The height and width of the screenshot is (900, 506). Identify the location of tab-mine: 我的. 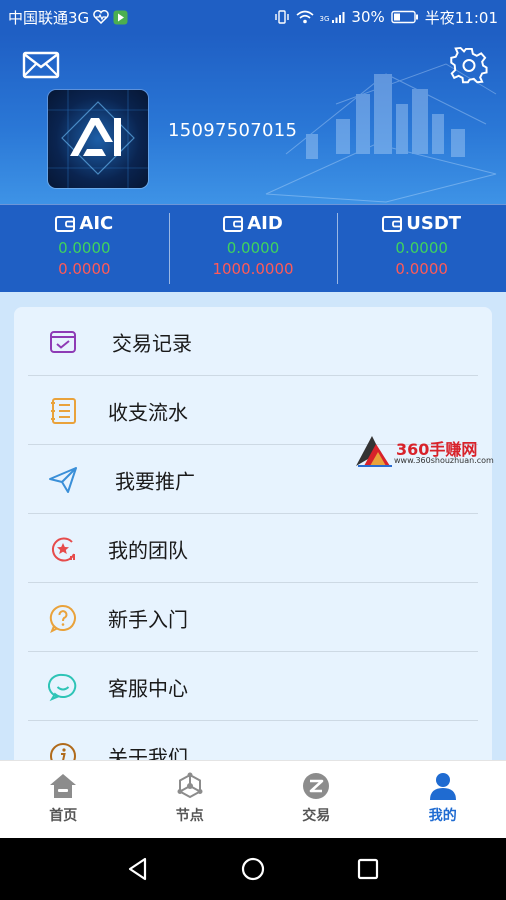
(443, 799).